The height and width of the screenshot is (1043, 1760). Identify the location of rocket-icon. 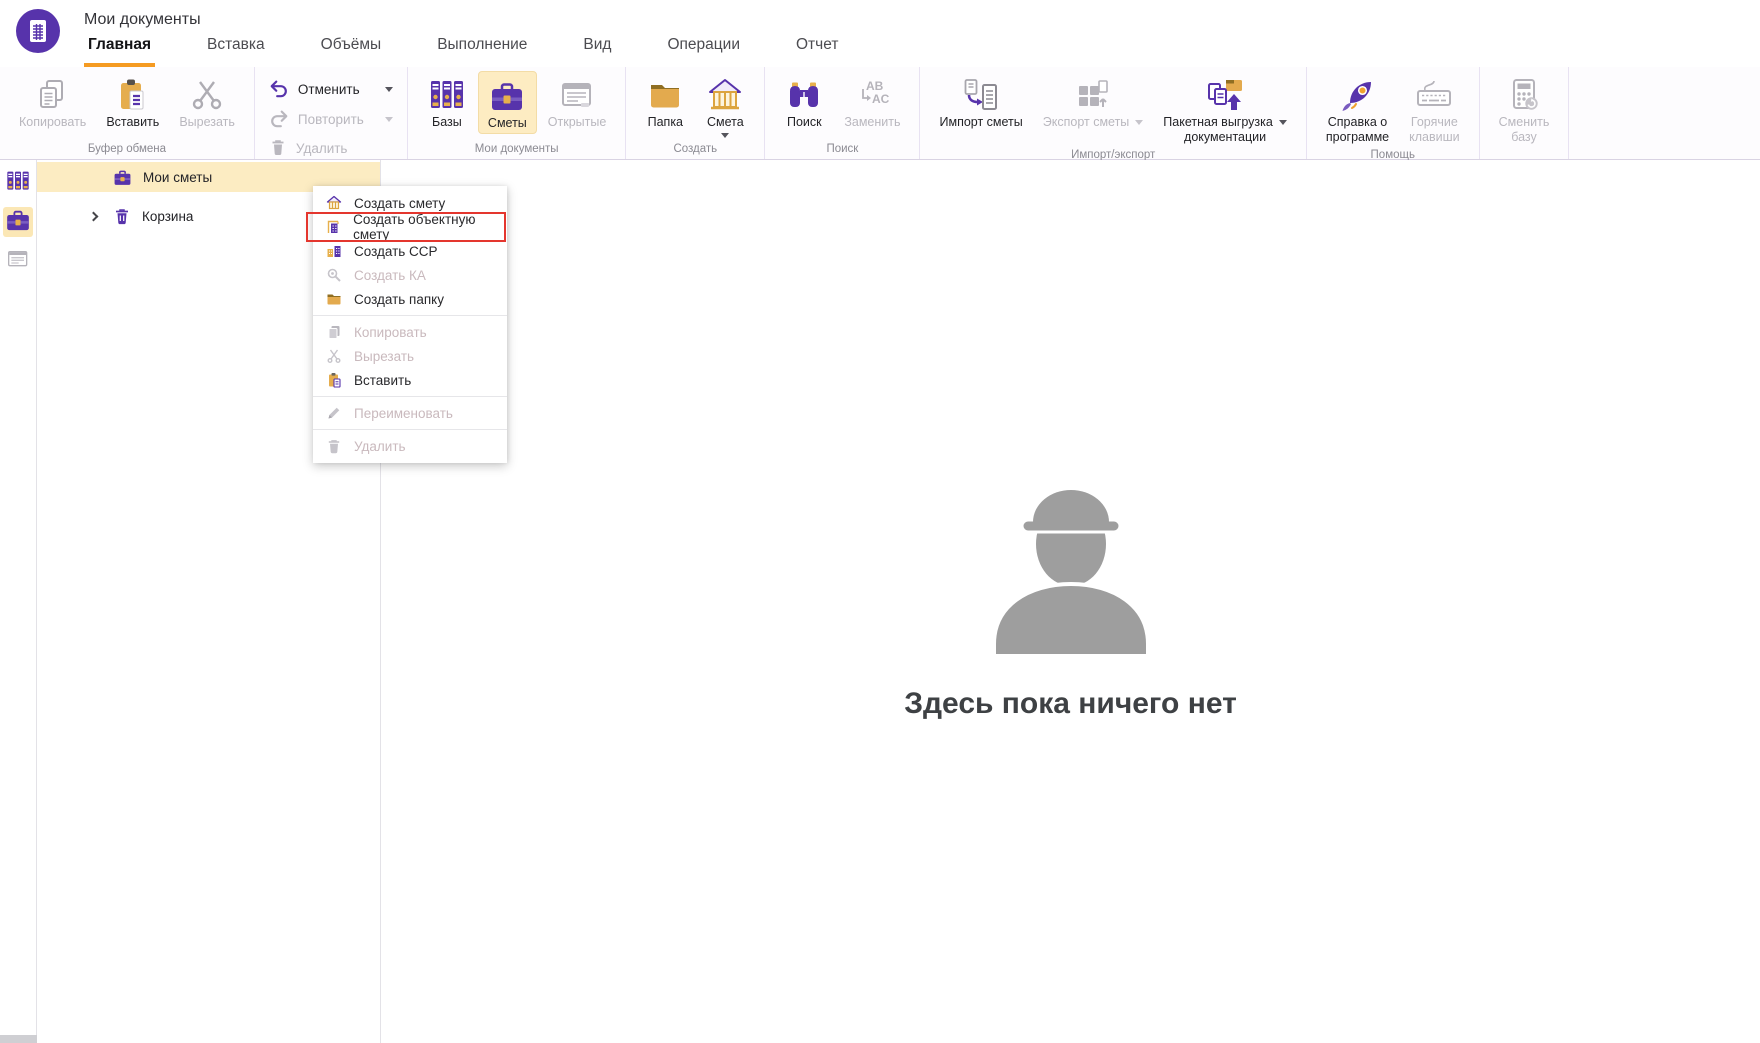
(1358, 95).